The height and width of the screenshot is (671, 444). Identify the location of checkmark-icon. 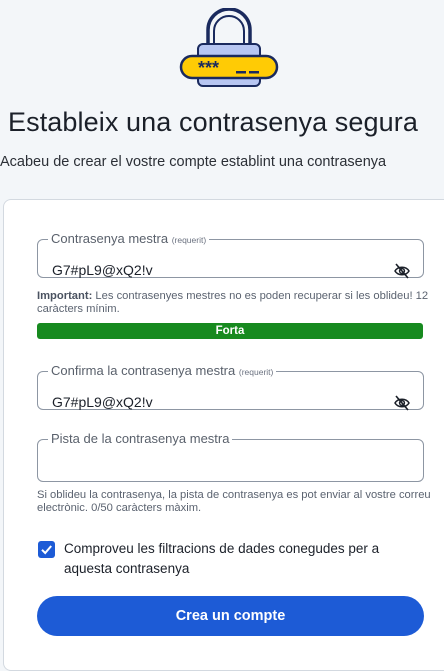
(46, 550).